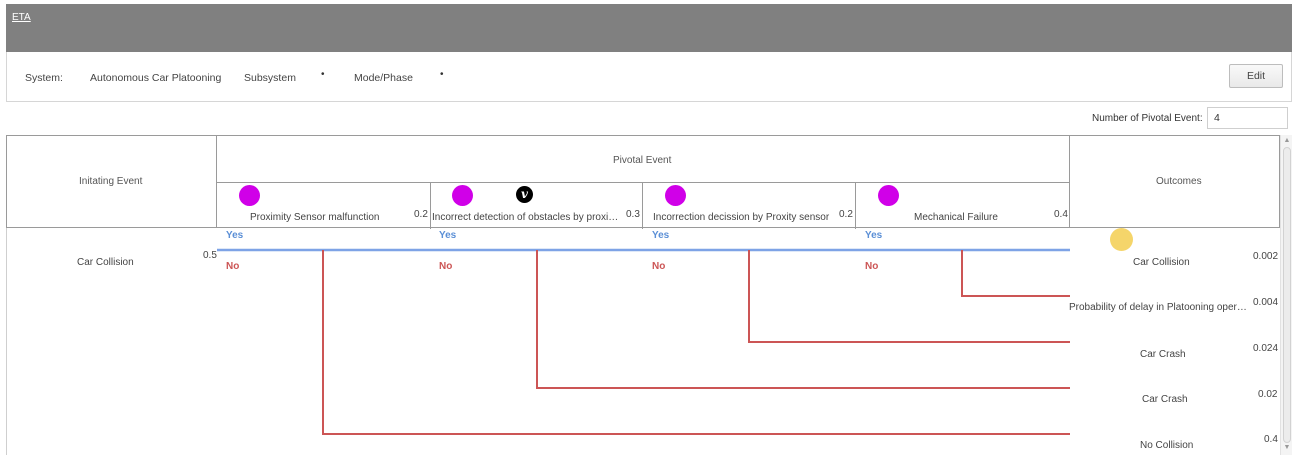 The height and width of the screenshot is (455, 1292). What do you see at coordinates (105, 262) in the screenshot?
I see `initiating-event-name: Car Collision` at bounding box center [105, 262].